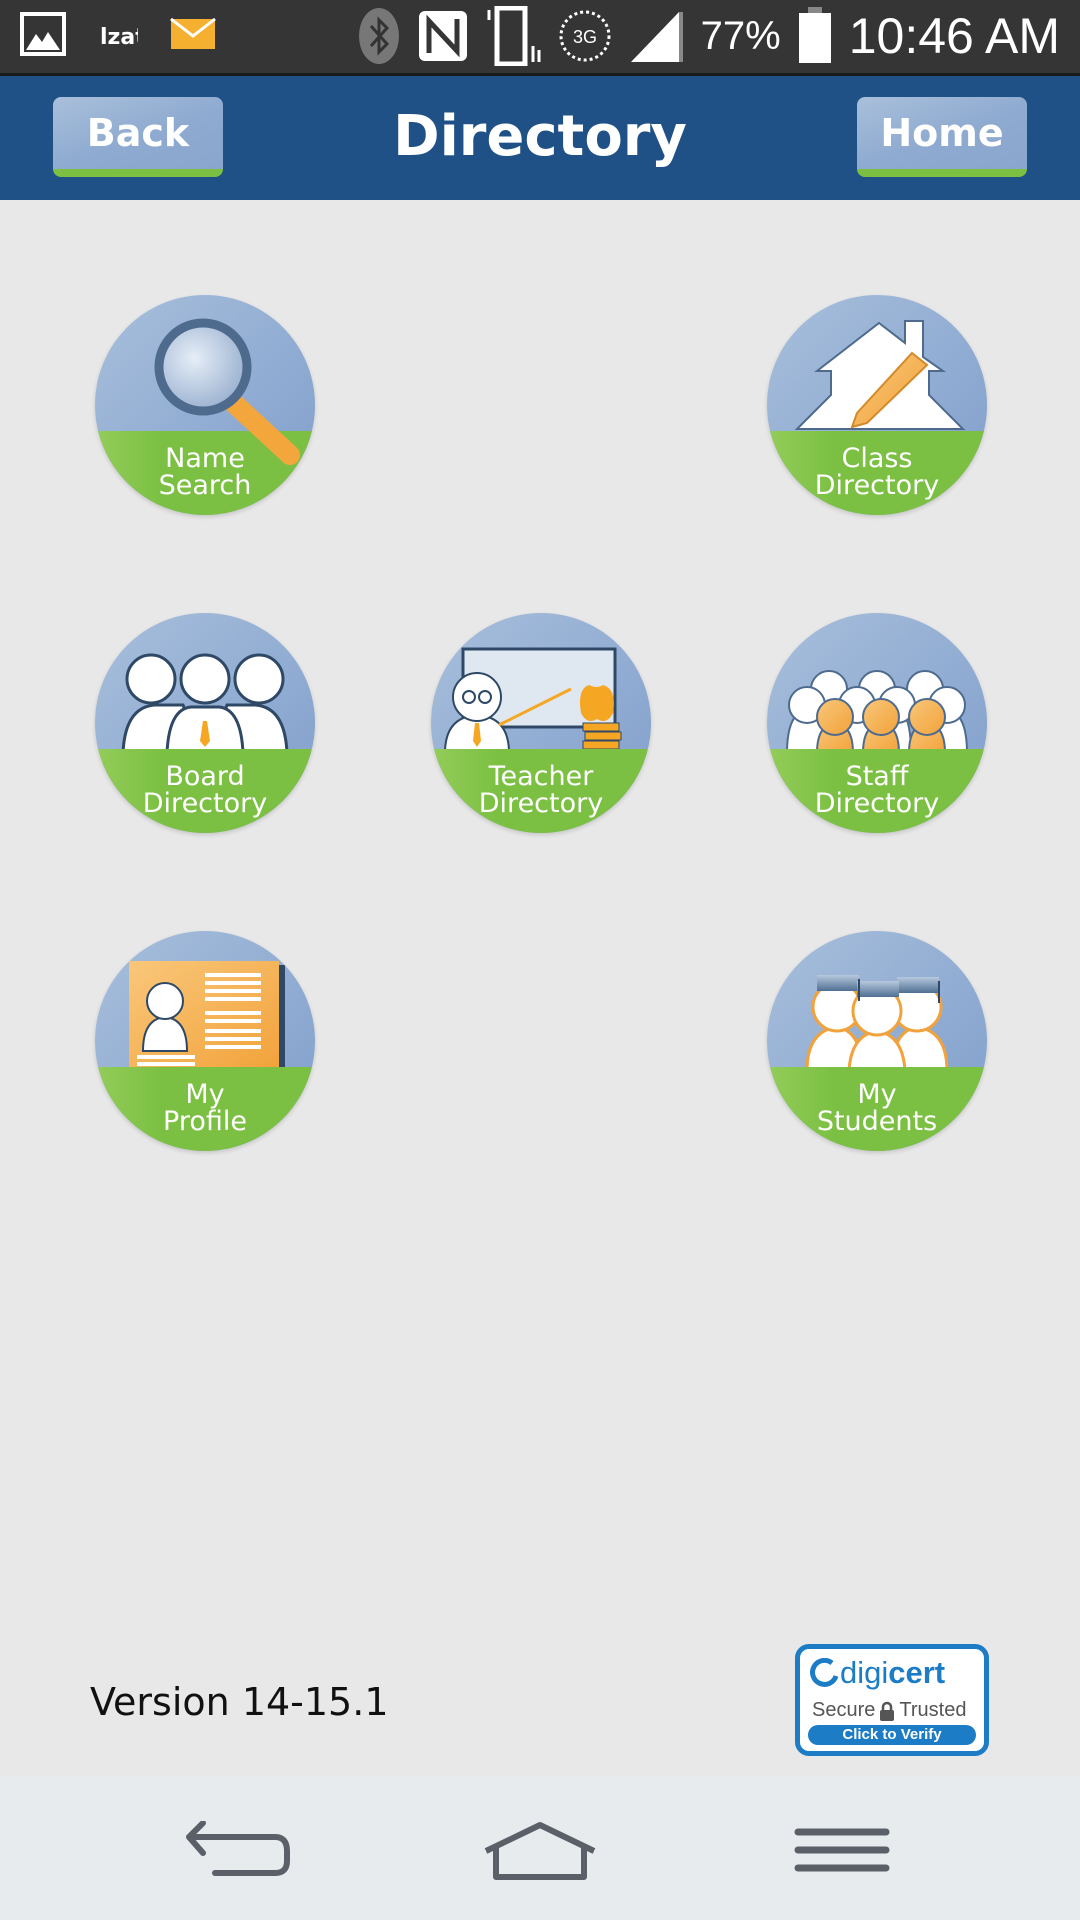  I want to click on lock-icon, so click(887, 1711).